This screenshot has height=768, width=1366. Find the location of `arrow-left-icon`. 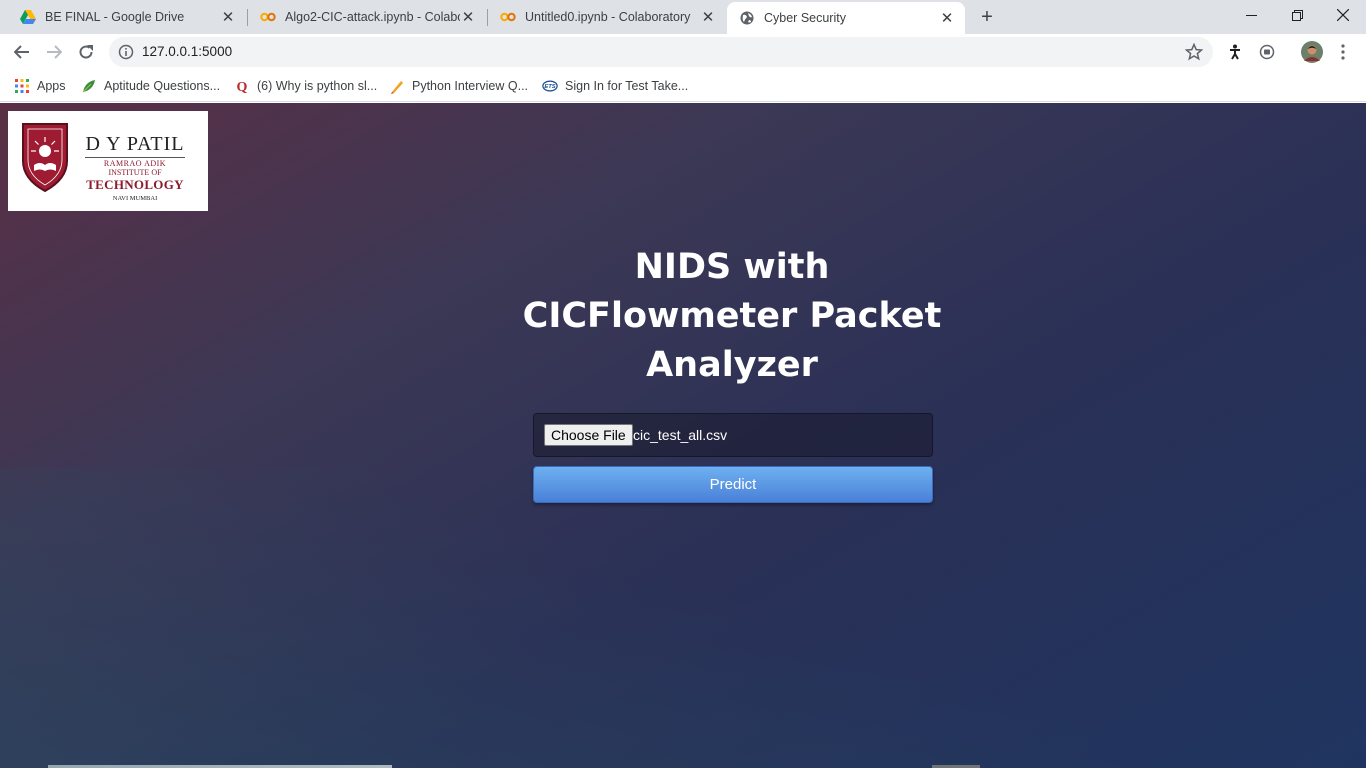

arrow-left-icon is located at coordinates (21, 52).